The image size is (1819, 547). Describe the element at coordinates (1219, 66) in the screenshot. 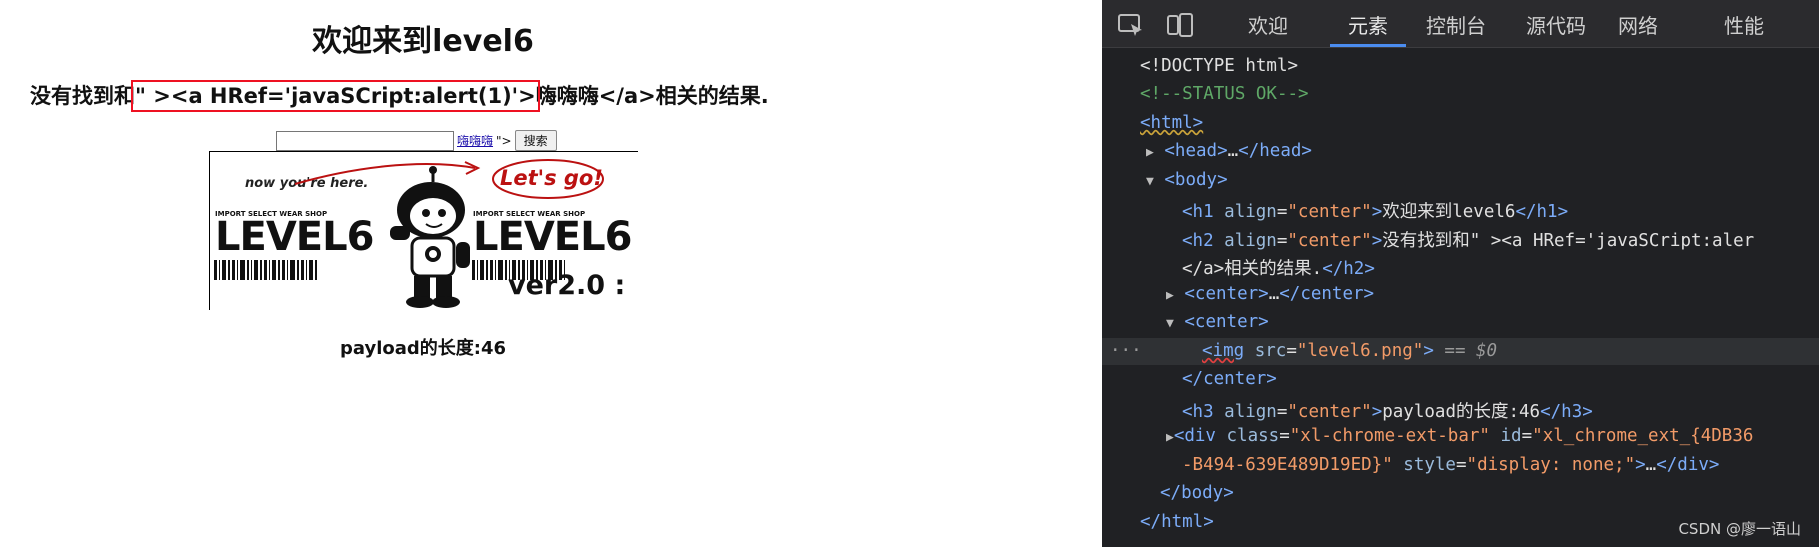

I see `dom-doctype: <!DOCTYPE html>` at that location.